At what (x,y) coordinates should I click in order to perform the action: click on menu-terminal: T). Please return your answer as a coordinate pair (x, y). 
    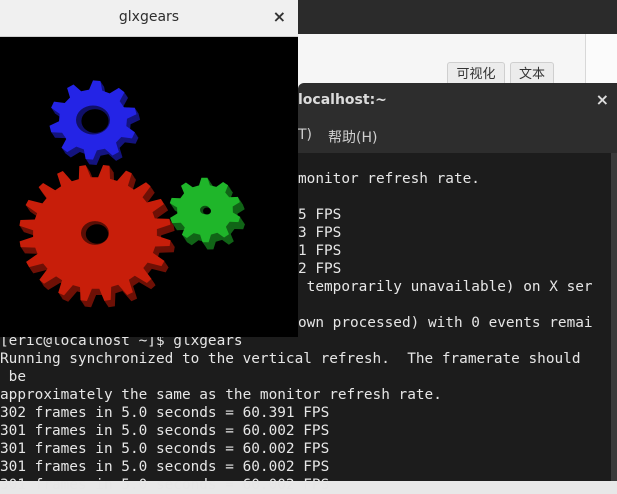
    Looking at the image, I should click on (305, 135).